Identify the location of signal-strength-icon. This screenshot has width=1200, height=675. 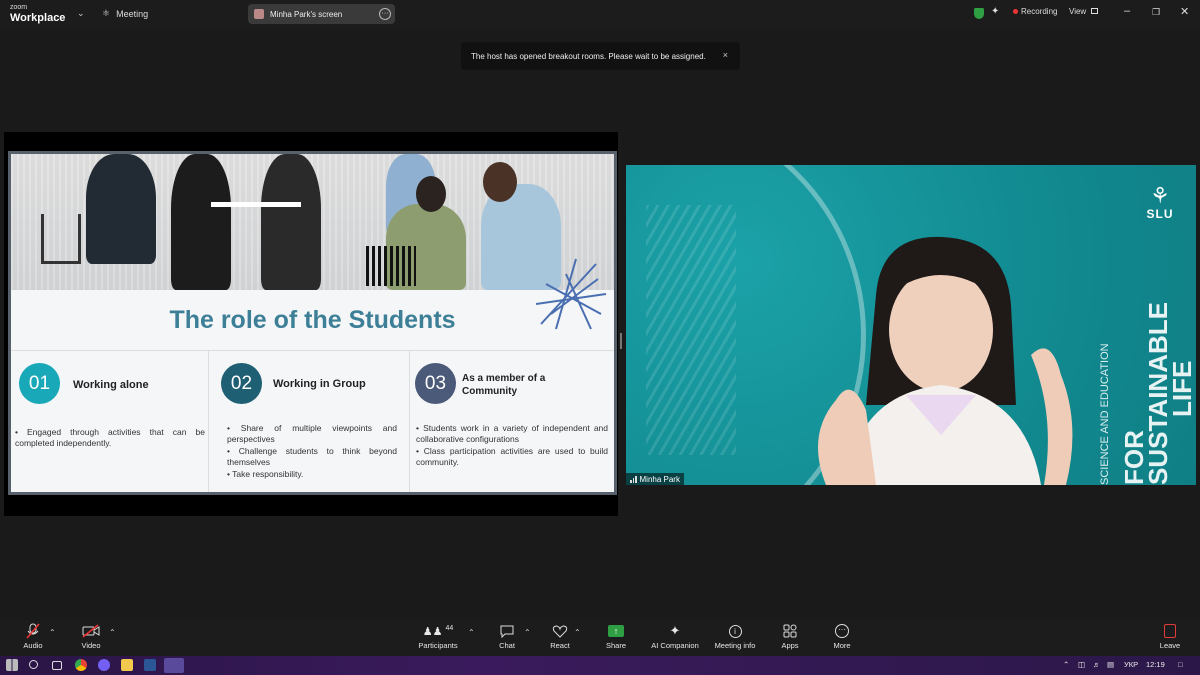
(633, 479).